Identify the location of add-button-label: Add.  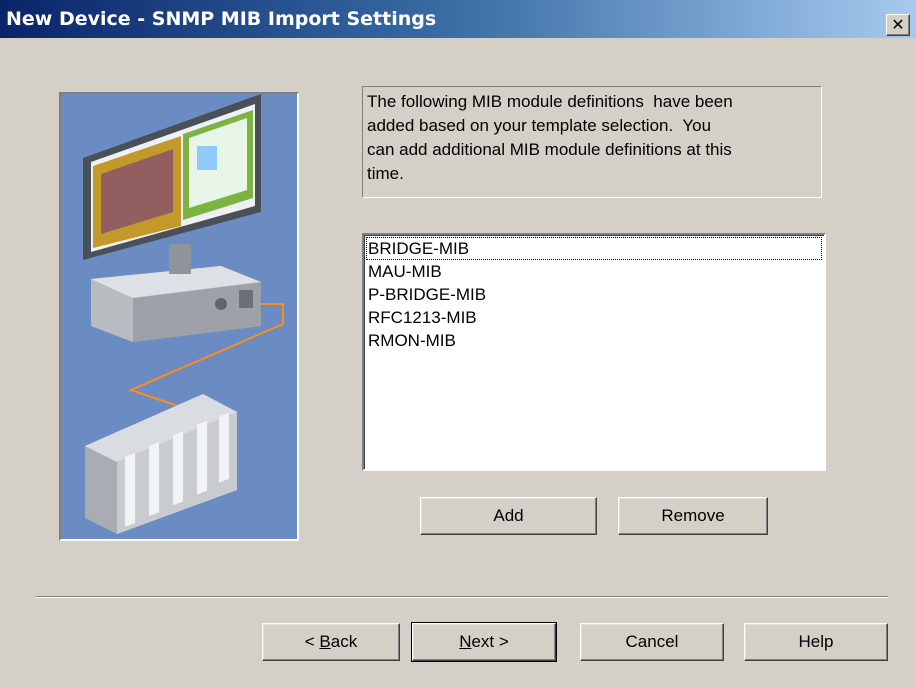
(508, 515).